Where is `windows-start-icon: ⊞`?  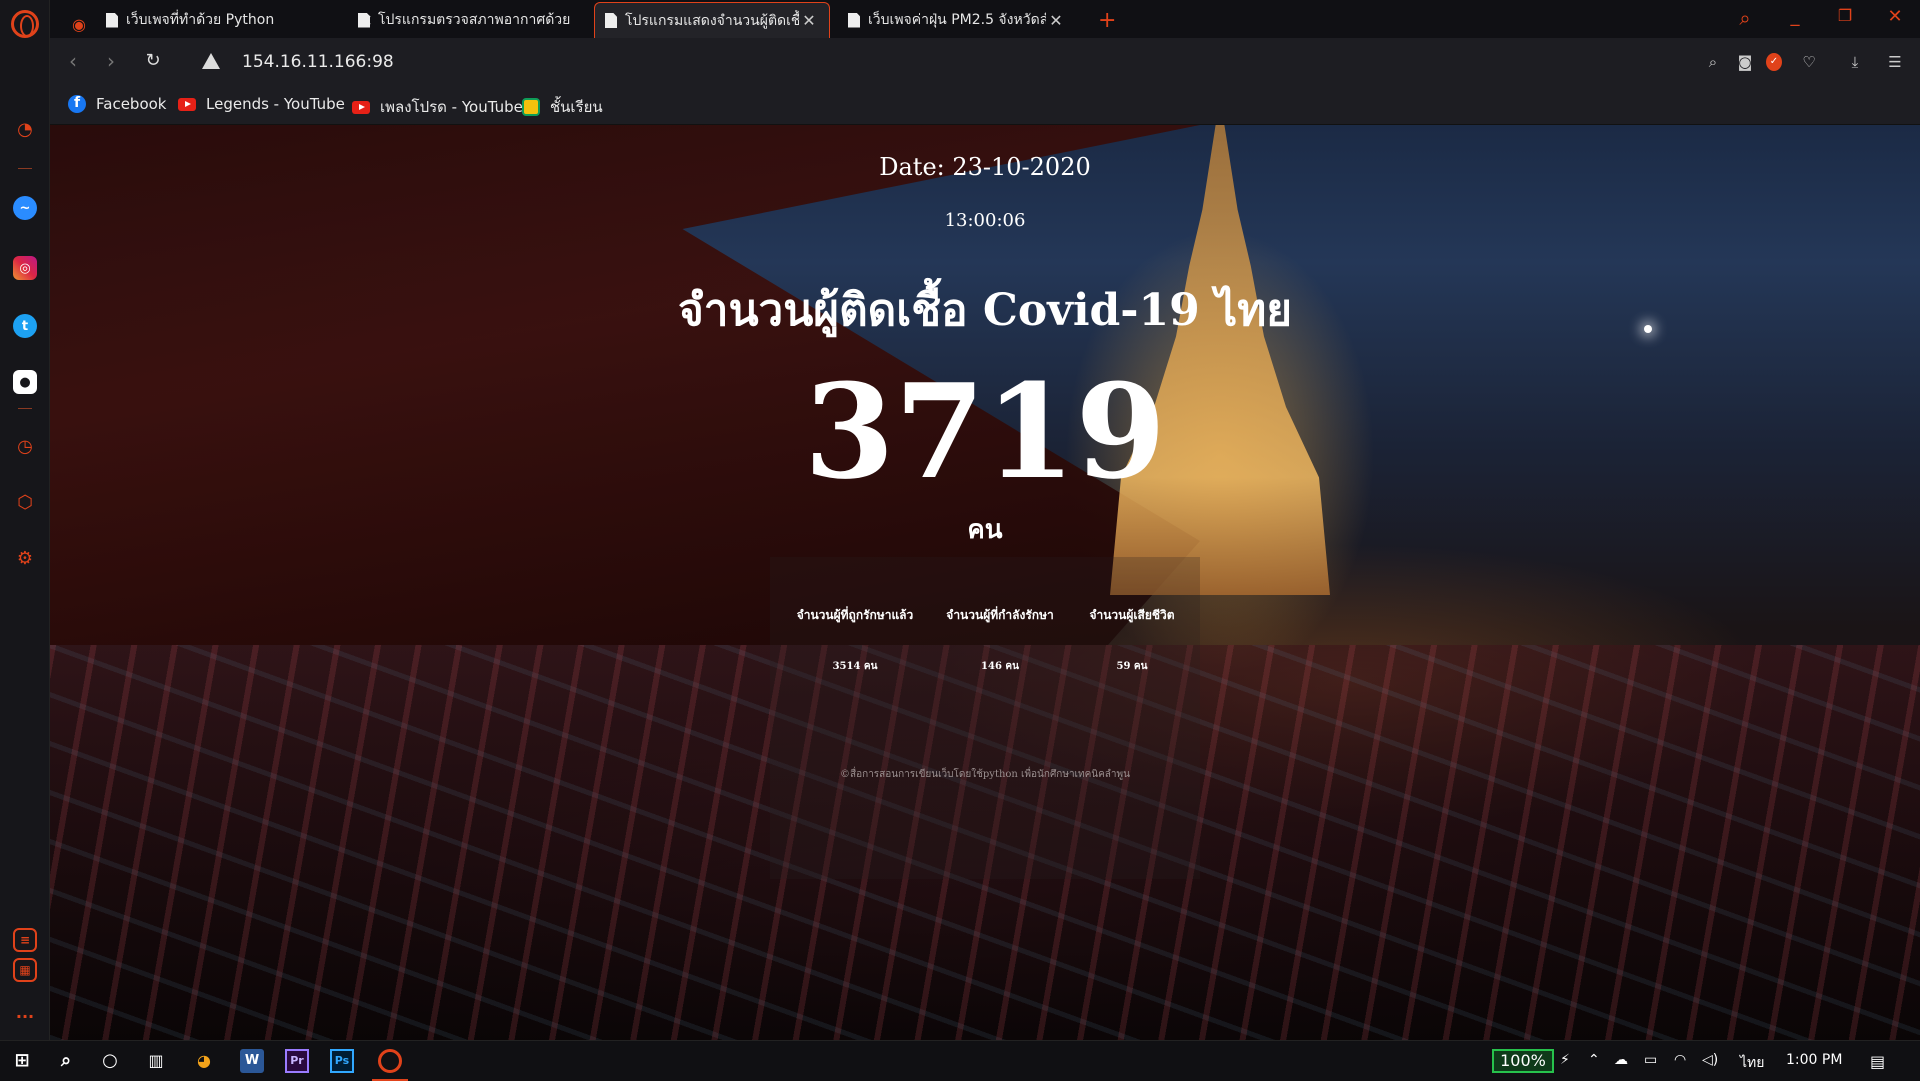
windows-start-icon: ⊞ is located at coordinates (22, 1061).